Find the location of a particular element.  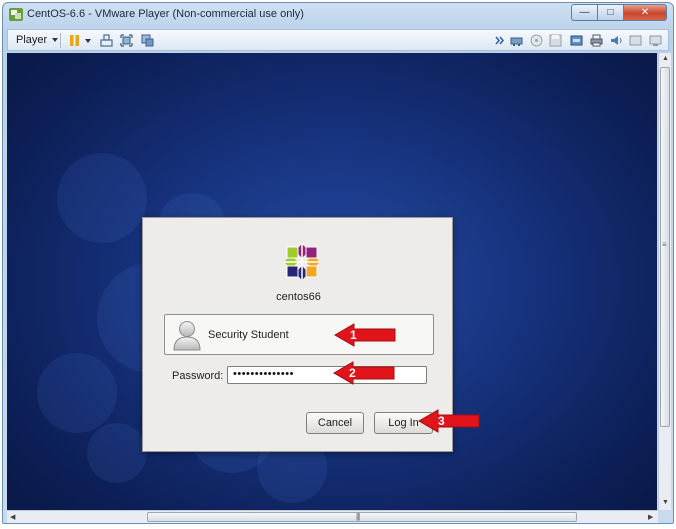

horizontal-scrollbar: ◀ ||| ▶ is located at coordinates (332, 516).